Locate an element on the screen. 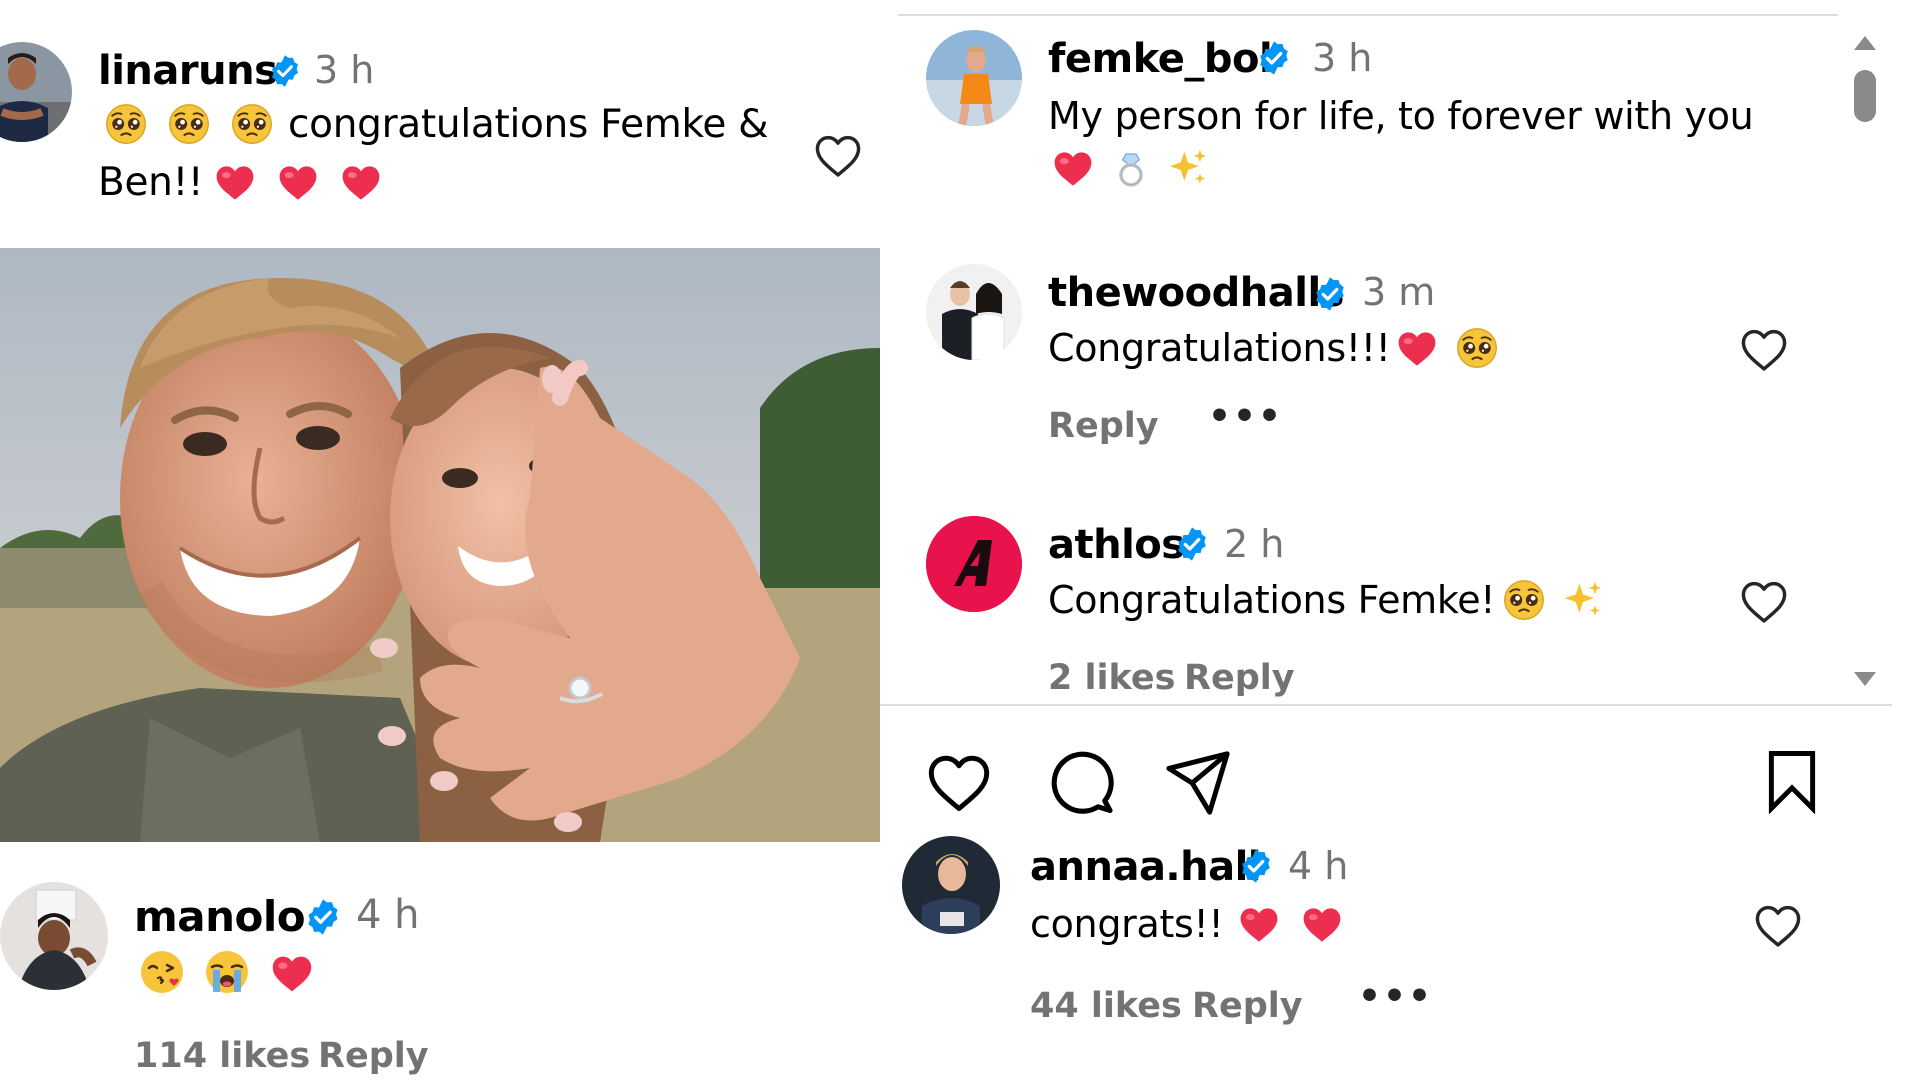 This screenshot has height=1080, width=1920. top-divider is located at coordinates (1368, 15).